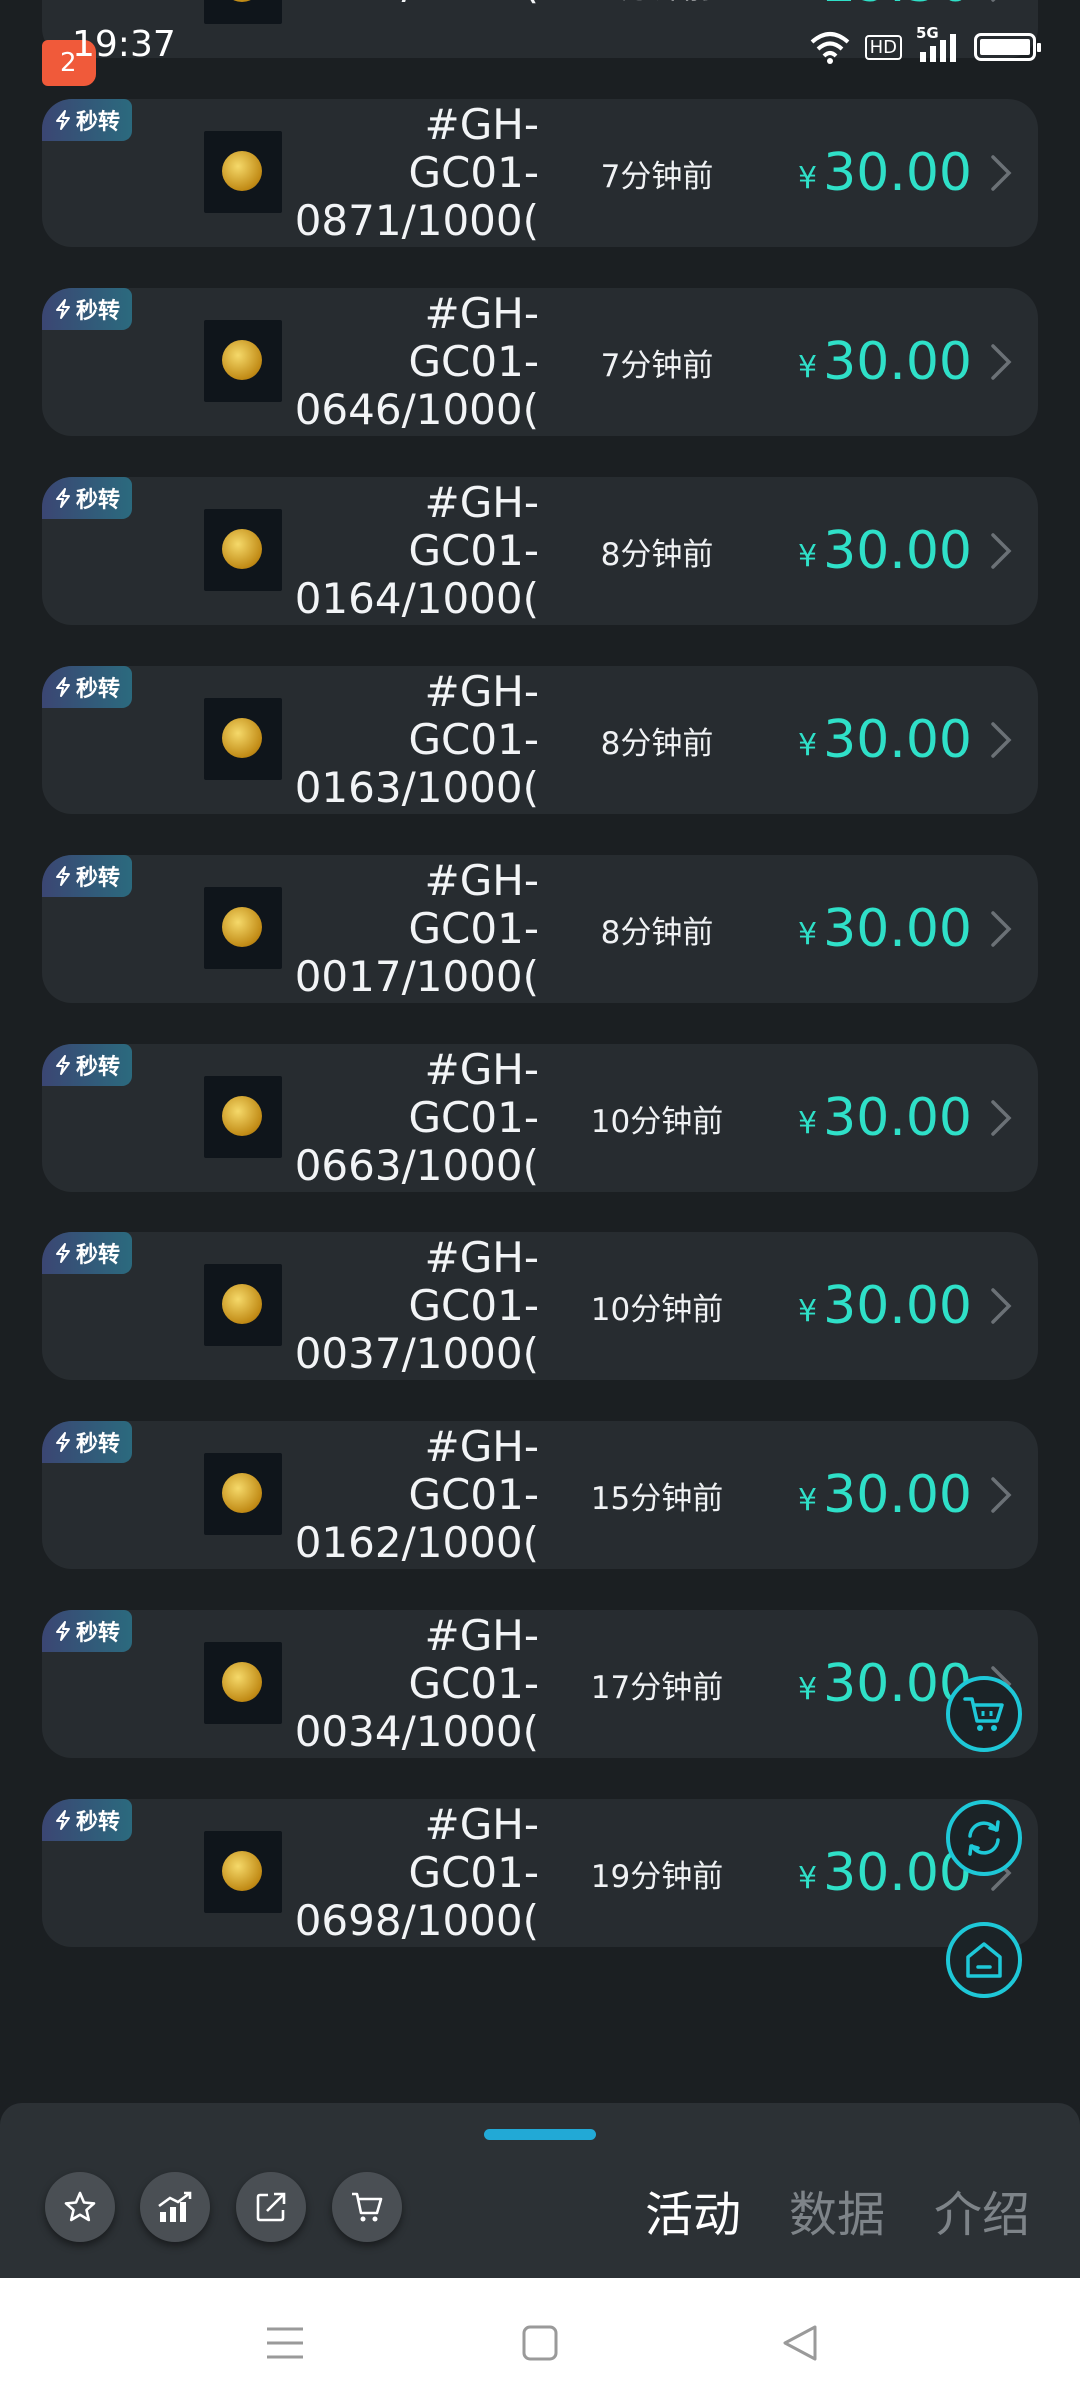 Image resolution: width=1080 pixels, height=2408 pixels. I want to click on cart-button, so click(367, 2207).